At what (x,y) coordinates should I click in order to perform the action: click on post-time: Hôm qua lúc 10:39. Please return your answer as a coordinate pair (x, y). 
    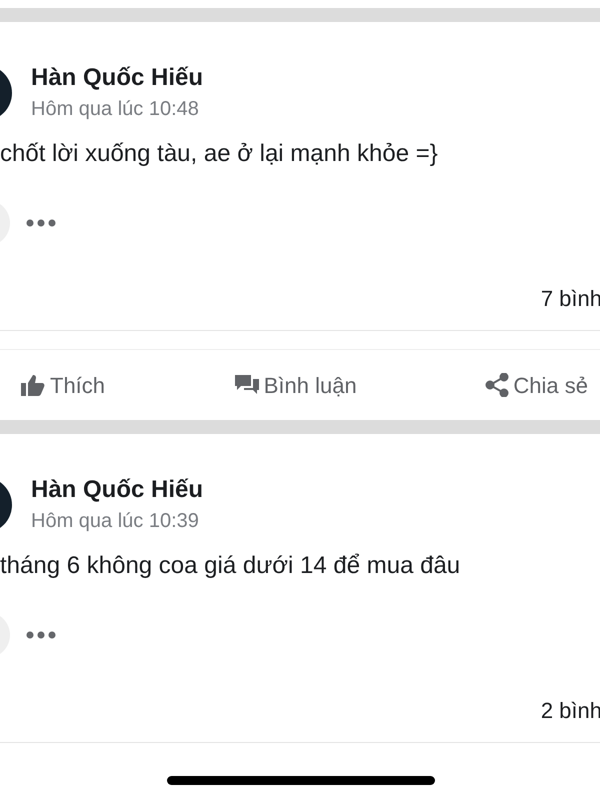
    Looking at the image, I should click on (115, 521).